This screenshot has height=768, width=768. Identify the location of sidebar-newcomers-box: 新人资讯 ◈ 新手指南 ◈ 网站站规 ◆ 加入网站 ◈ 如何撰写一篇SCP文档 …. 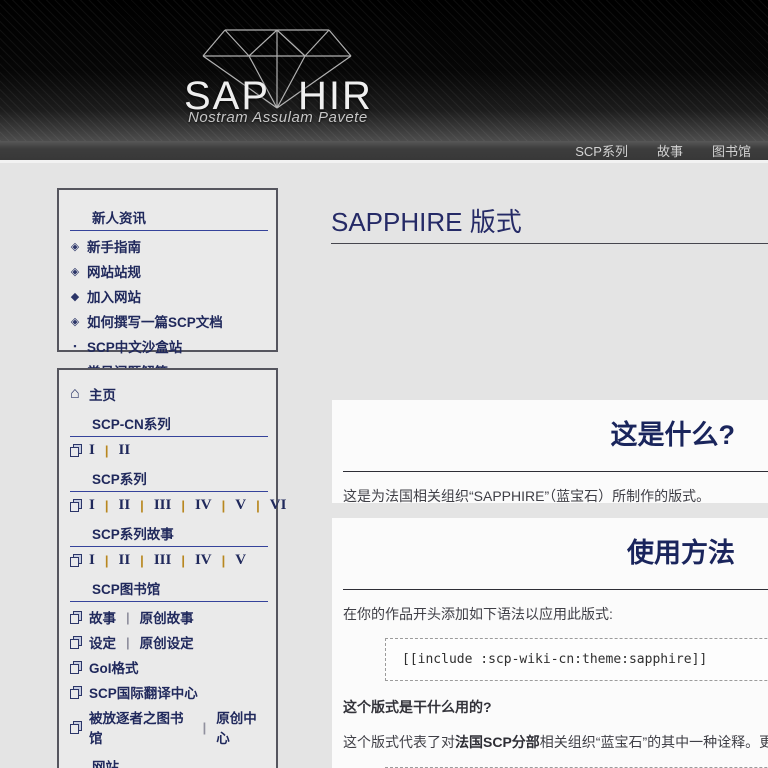
(167, 284).